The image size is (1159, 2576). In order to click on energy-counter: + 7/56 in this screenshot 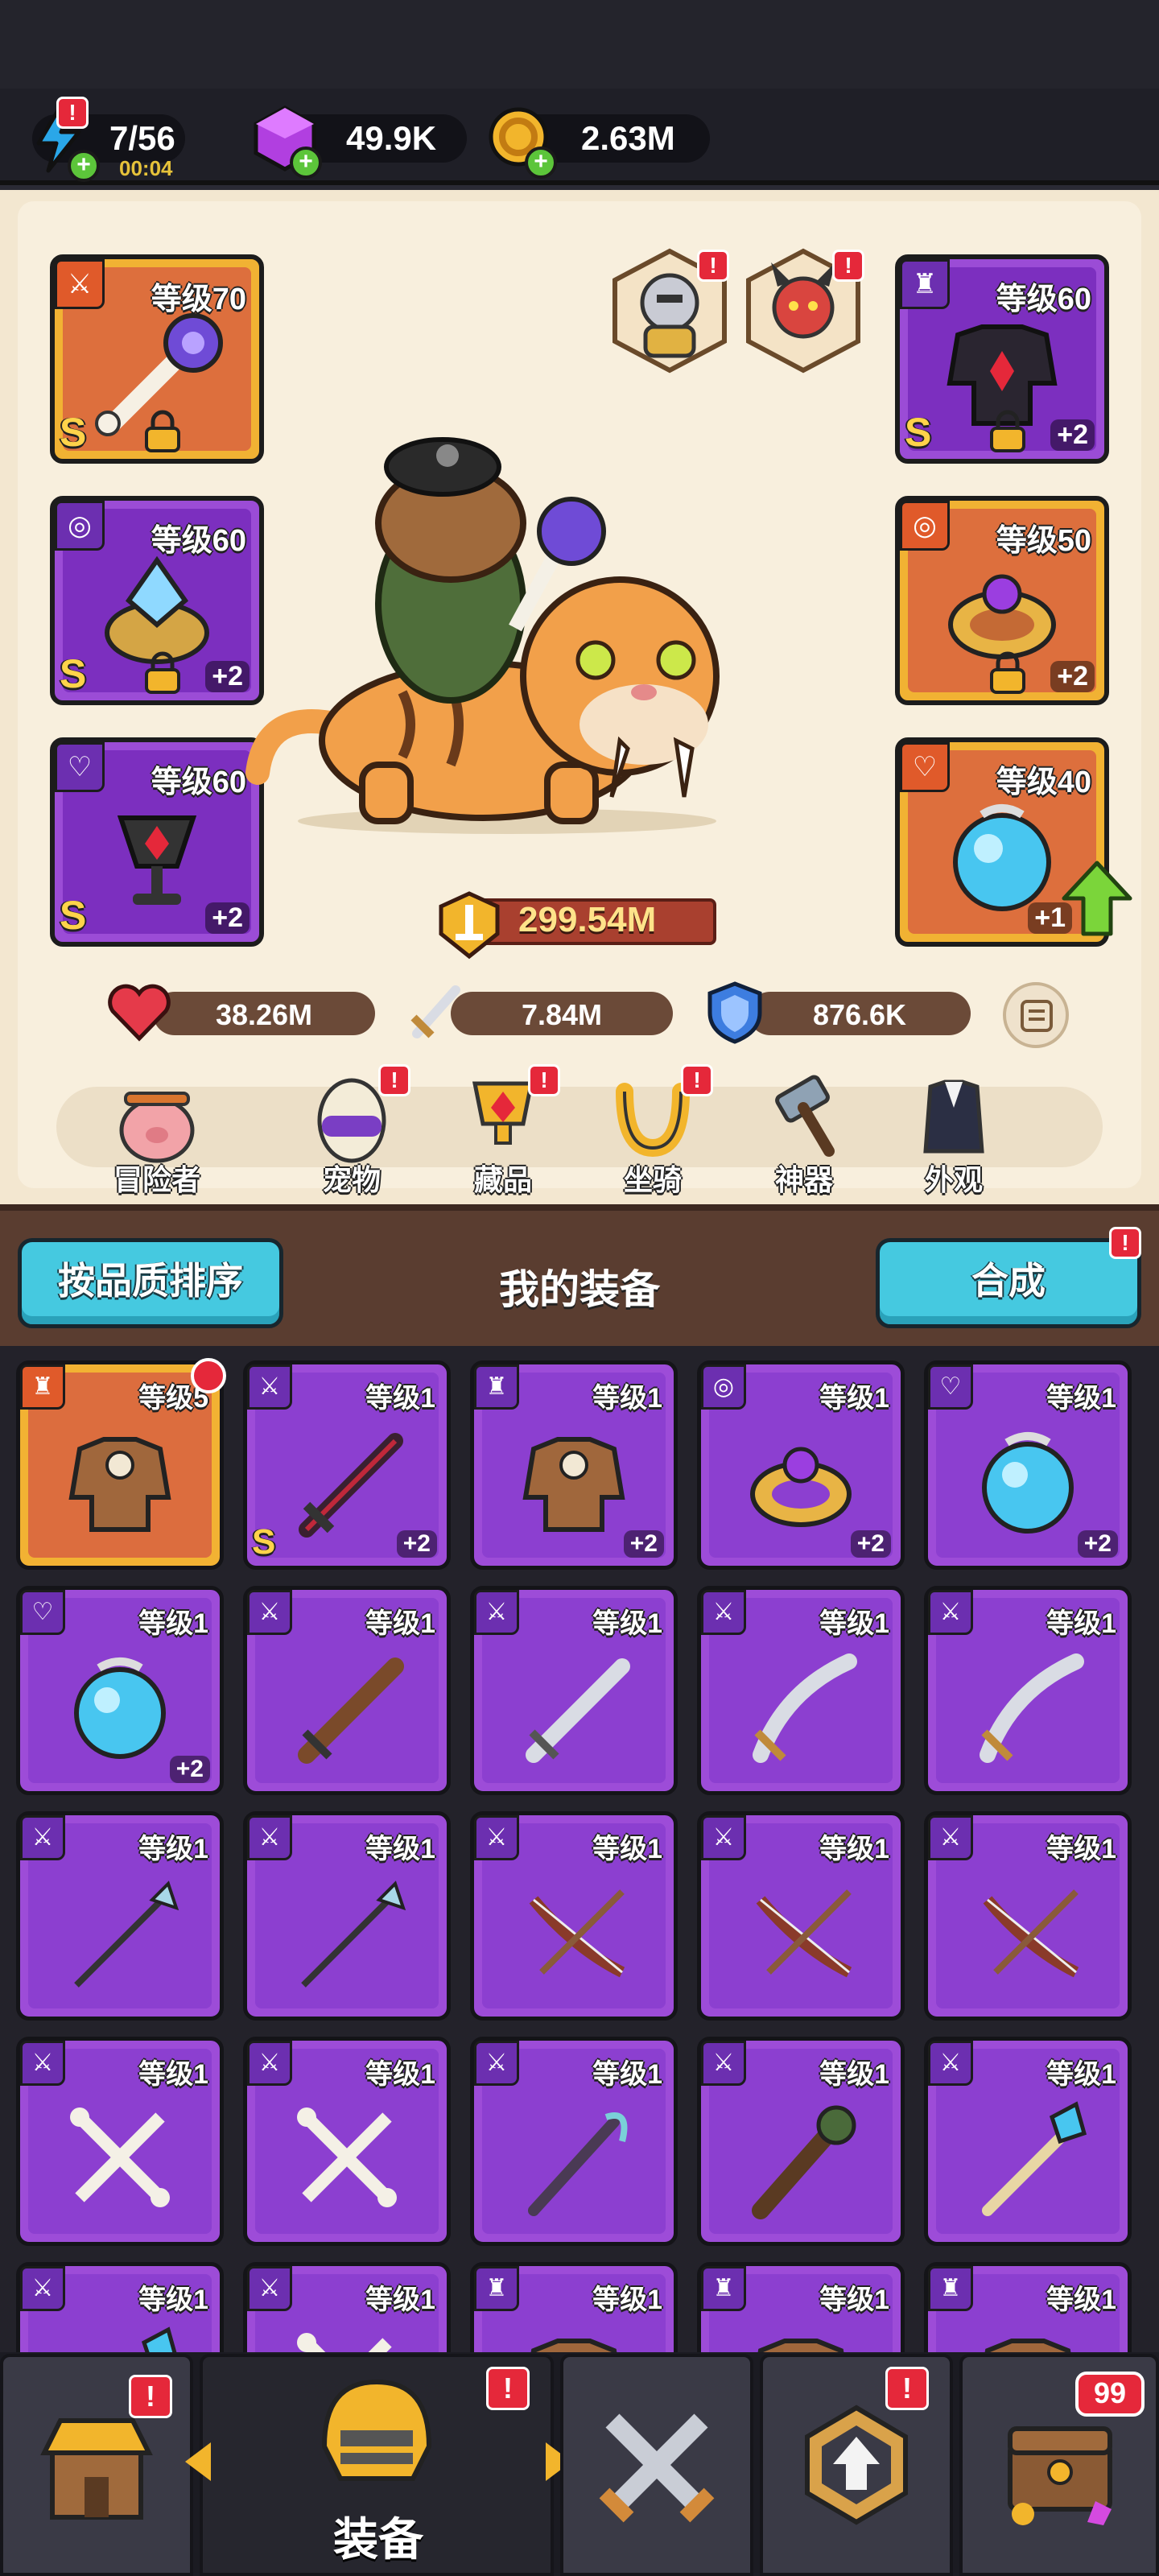, I will do `click(108, 143)`.